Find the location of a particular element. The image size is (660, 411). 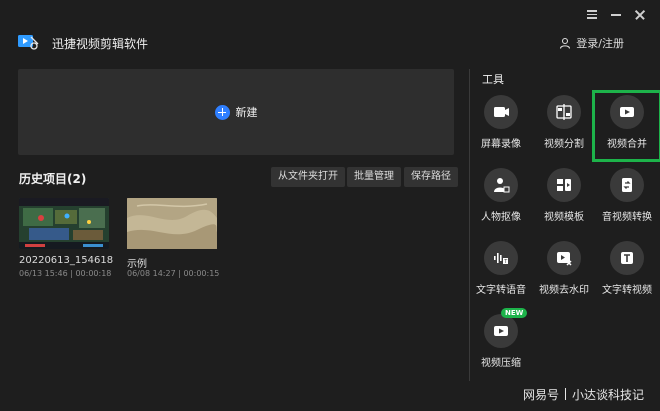

project-meta: 06/08 14:27 | 00:00:15 is located at coordinates (173, 273).